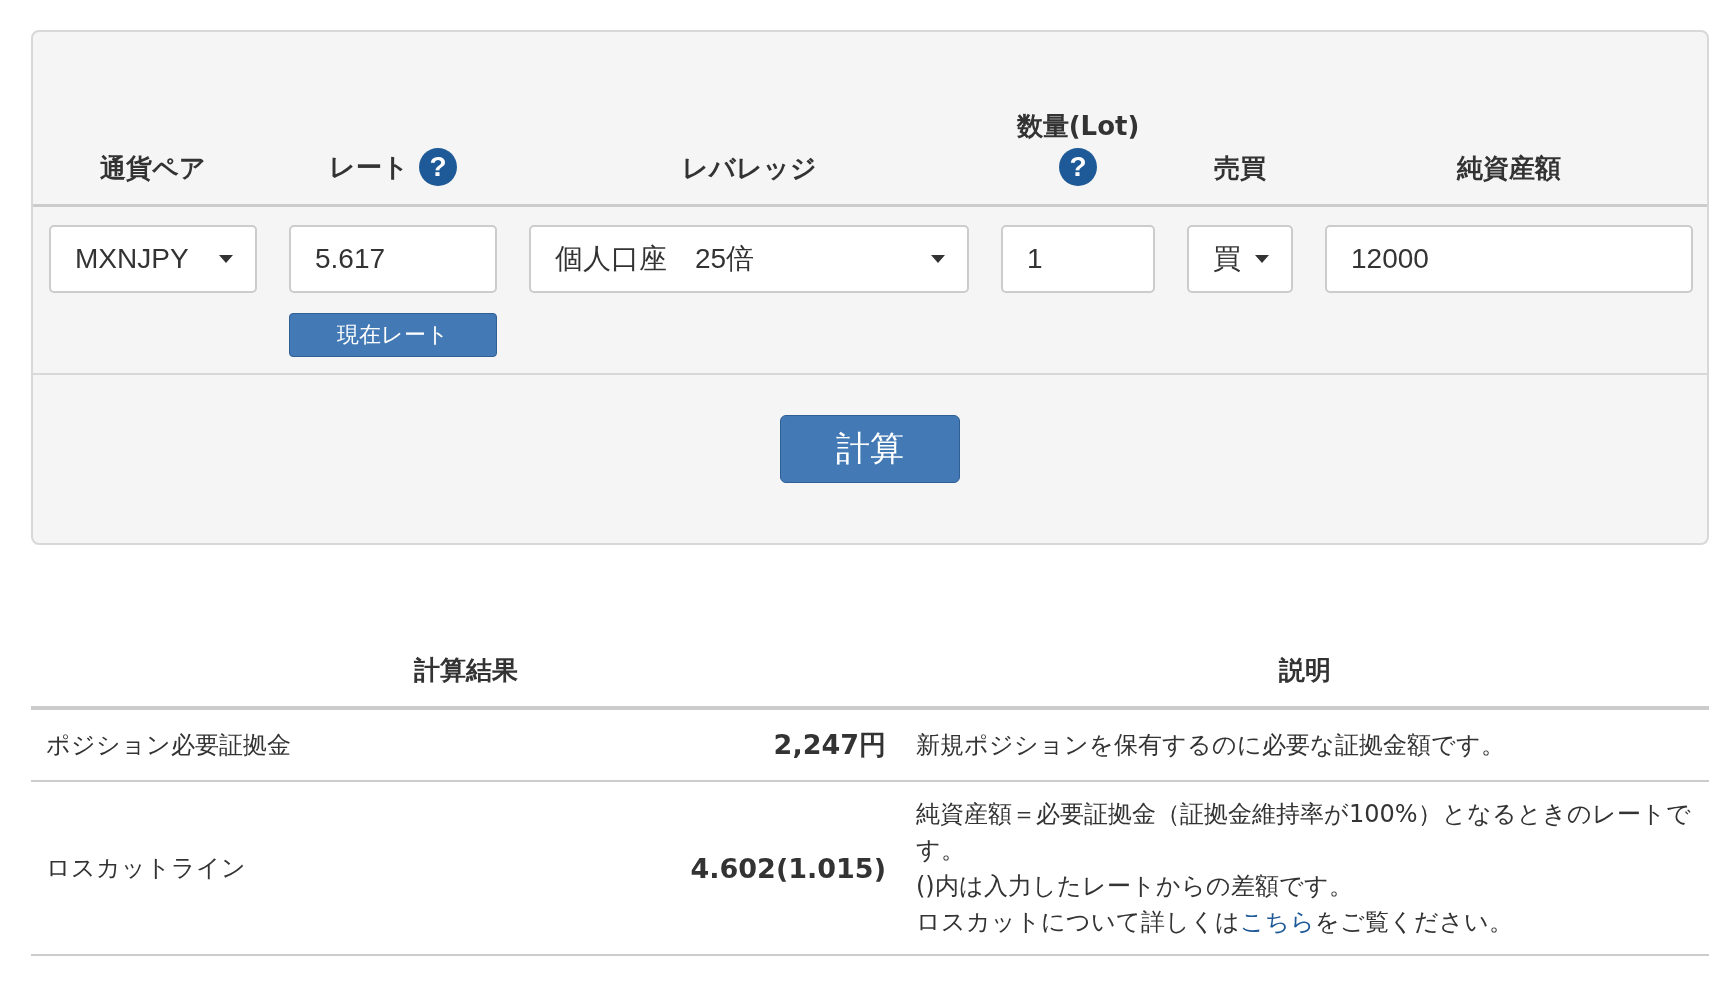 This screenshot has height=986, width=1736. I want to click on dropdown: 個人口座 25倍, so click(749, 259).